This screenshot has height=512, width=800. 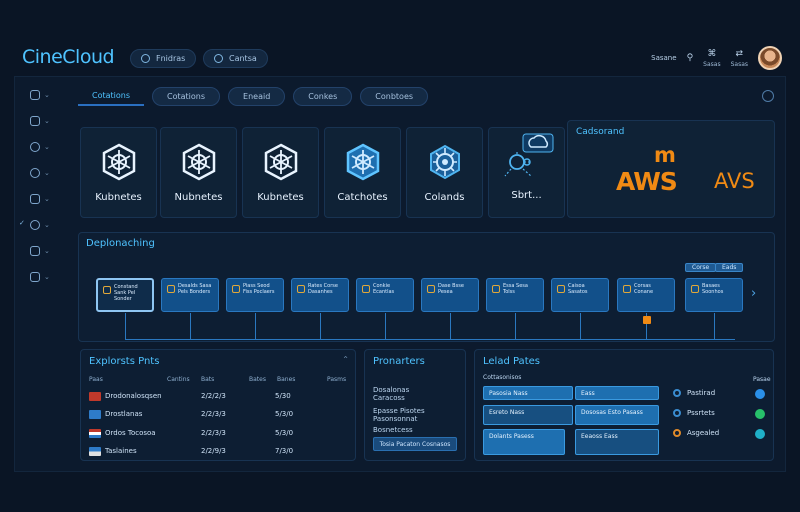 I want to click on table-row: Taslaines 2/2/9/3 7/3/0, so click(x=218, y=451).